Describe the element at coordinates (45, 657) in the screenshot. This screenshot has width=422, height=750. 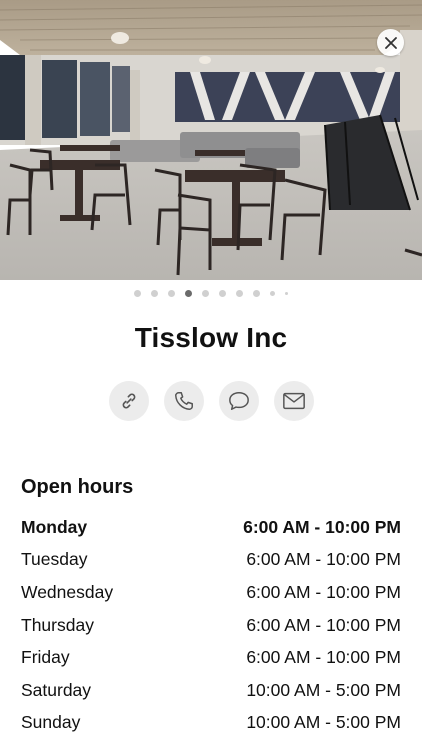
I see `day-label: Friday` at that location.